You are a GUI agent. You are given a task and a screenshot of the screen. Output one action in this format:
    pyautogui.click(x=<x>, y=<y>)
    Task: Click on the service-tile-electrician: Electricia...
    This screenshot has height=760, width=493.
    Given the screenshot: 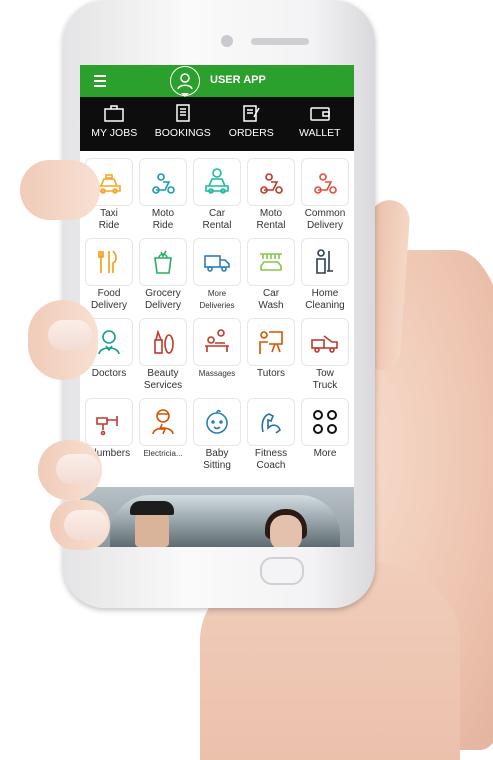 What is the action you would take?
    pyautogui.click(x=163, y=436)
    